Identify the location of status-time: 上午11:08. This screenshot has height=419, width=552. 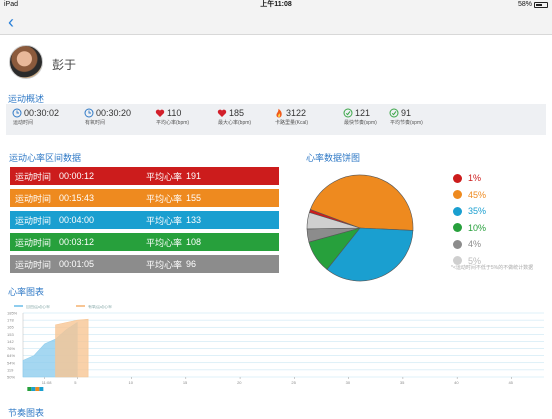
(276, 4).